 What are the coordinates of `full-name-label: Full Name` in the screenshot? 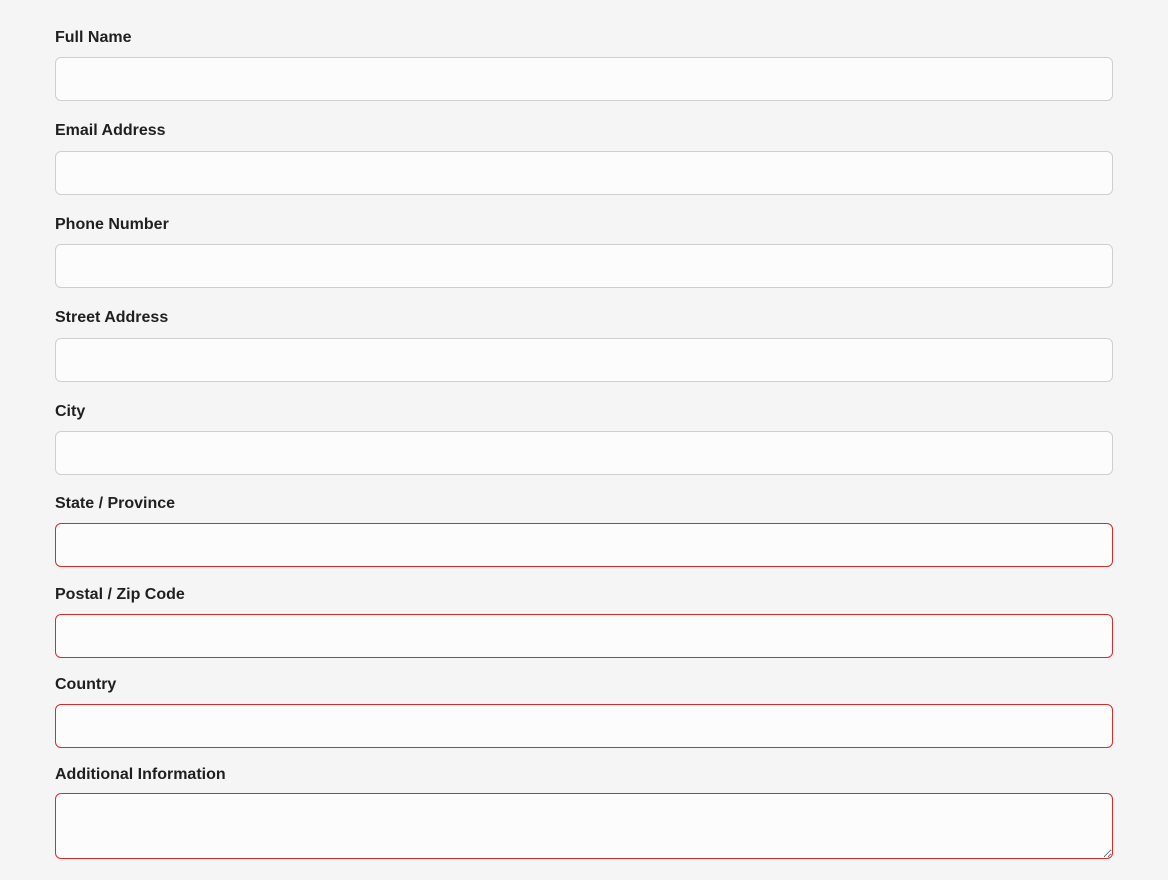 It's located at (93, 37).